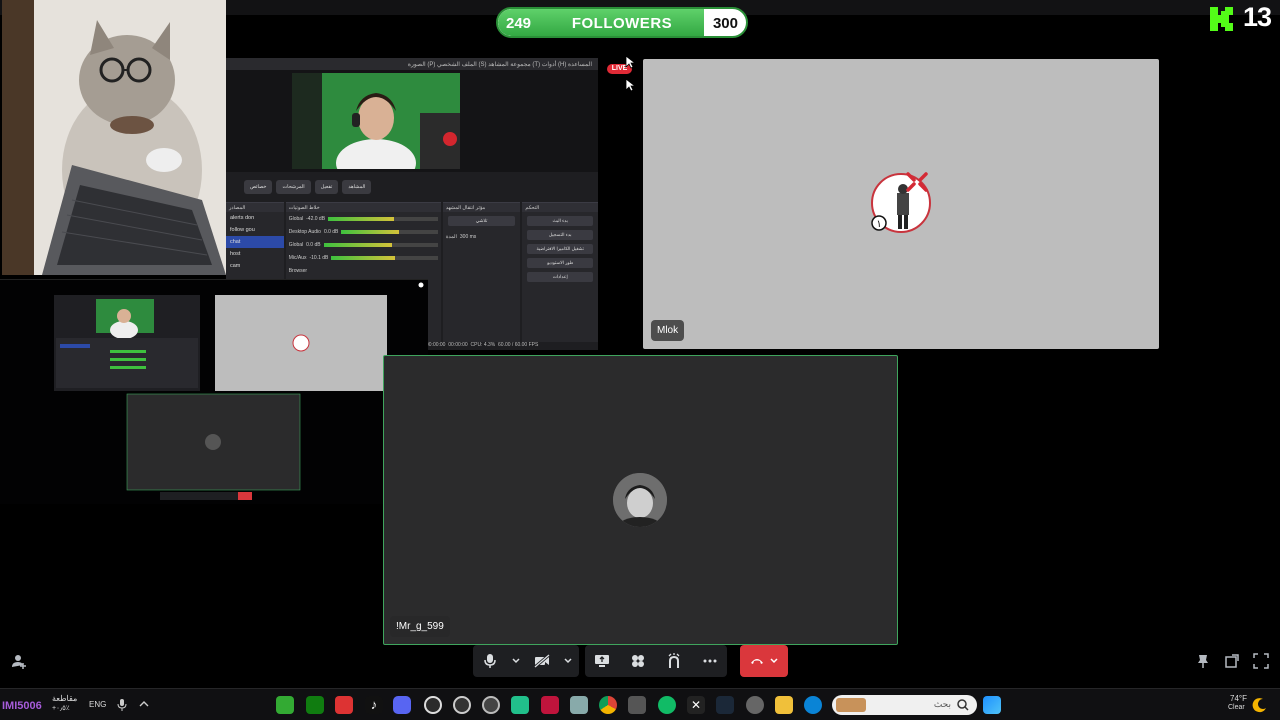  I want to click on hangup-button, so click(764, 661).